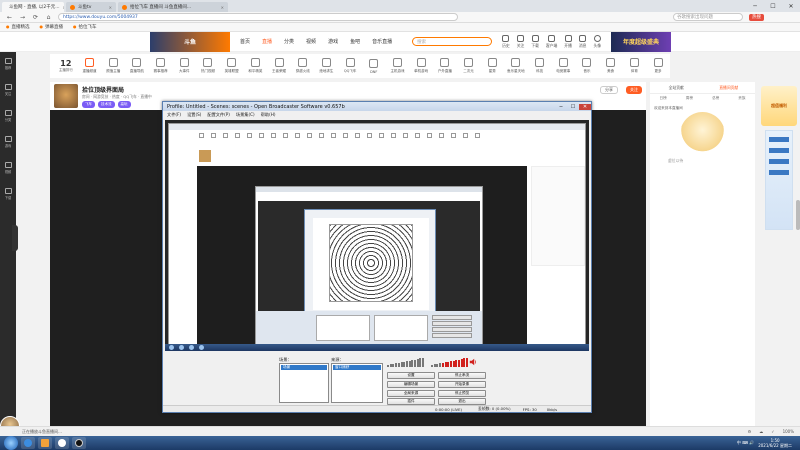 The height and width of the screenshot is (450, 800). Describe the element at coordinates (256, 66) in the screenshot. I see `category-item: 和平精英` at that location.